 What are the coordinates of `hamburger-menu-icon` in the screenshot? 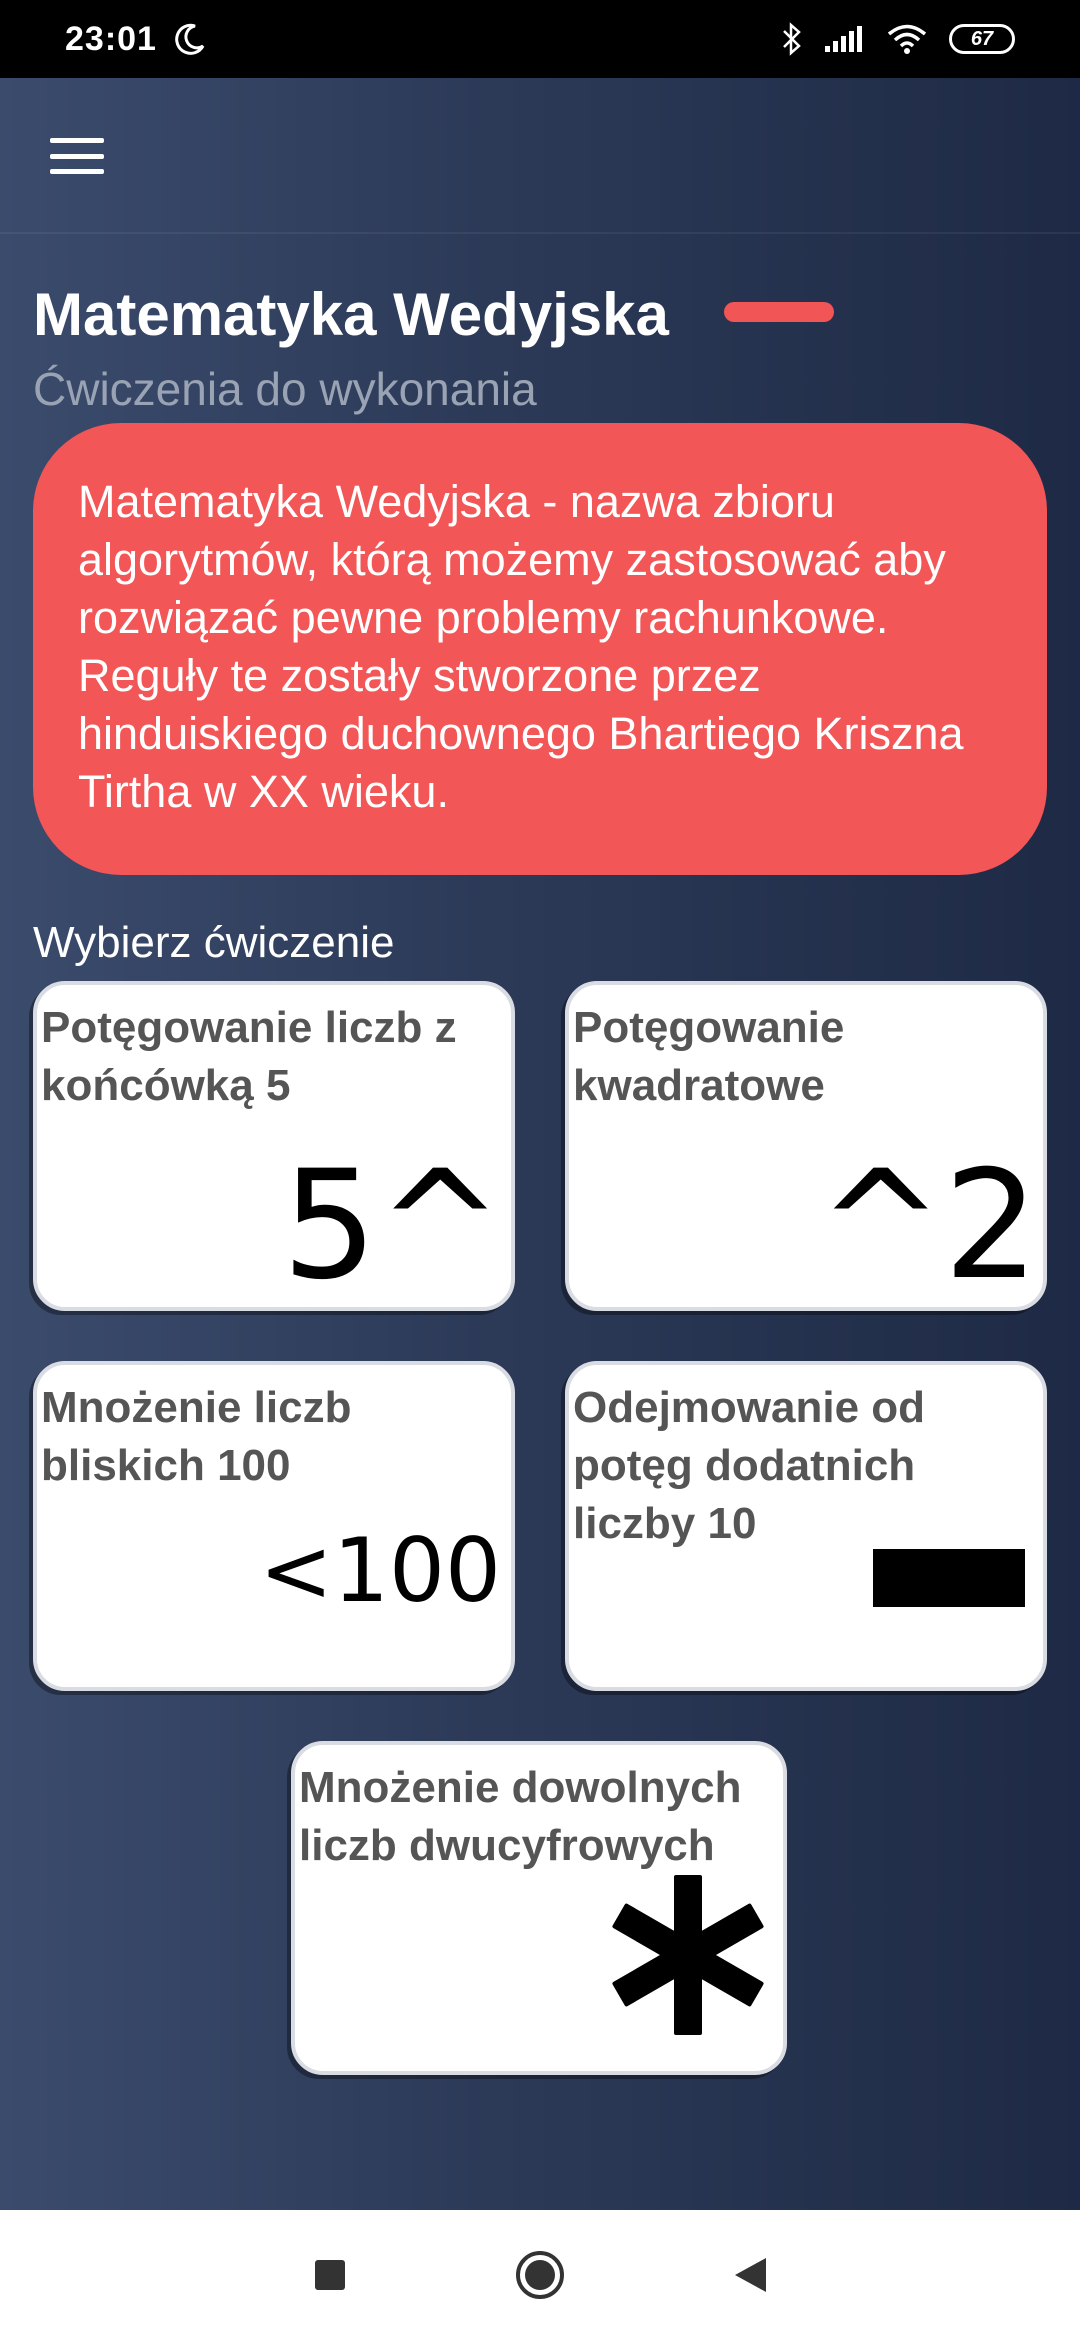 It's located at (77, 156).